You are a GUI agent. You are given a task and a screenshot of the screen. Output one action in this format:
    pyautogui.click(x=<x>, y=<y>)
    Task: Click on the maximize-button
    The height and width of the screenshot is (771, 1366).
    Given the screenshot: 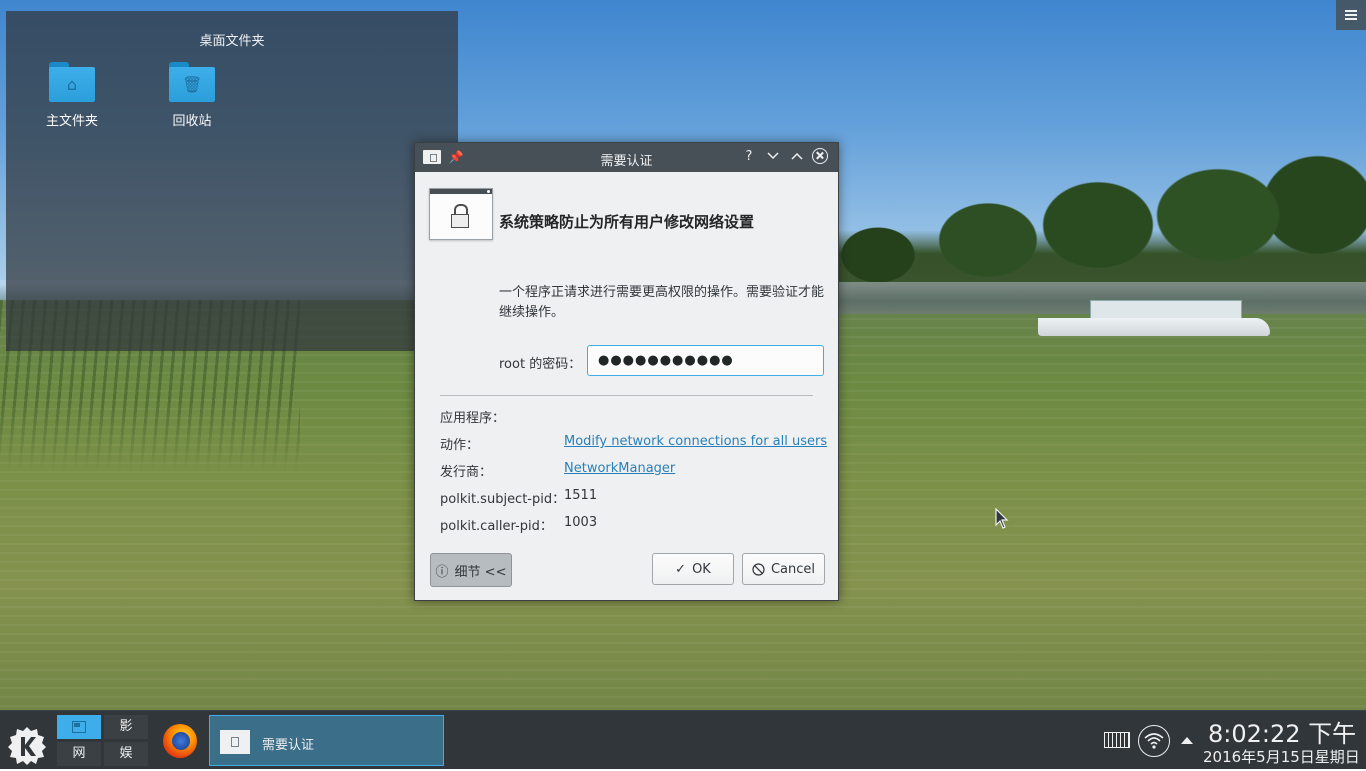 What is the action you would take?
    pyautogui.click(x=797, y=157)
    